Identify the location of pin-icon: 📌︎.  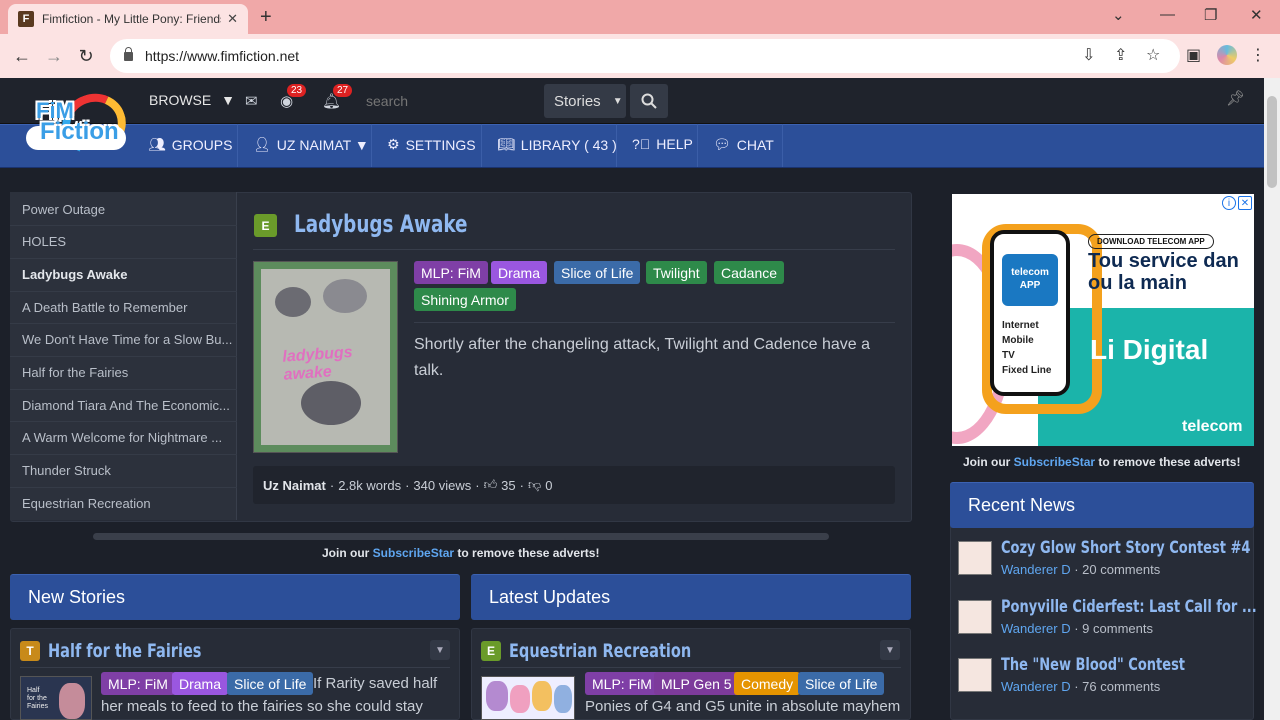
(1235, 98).